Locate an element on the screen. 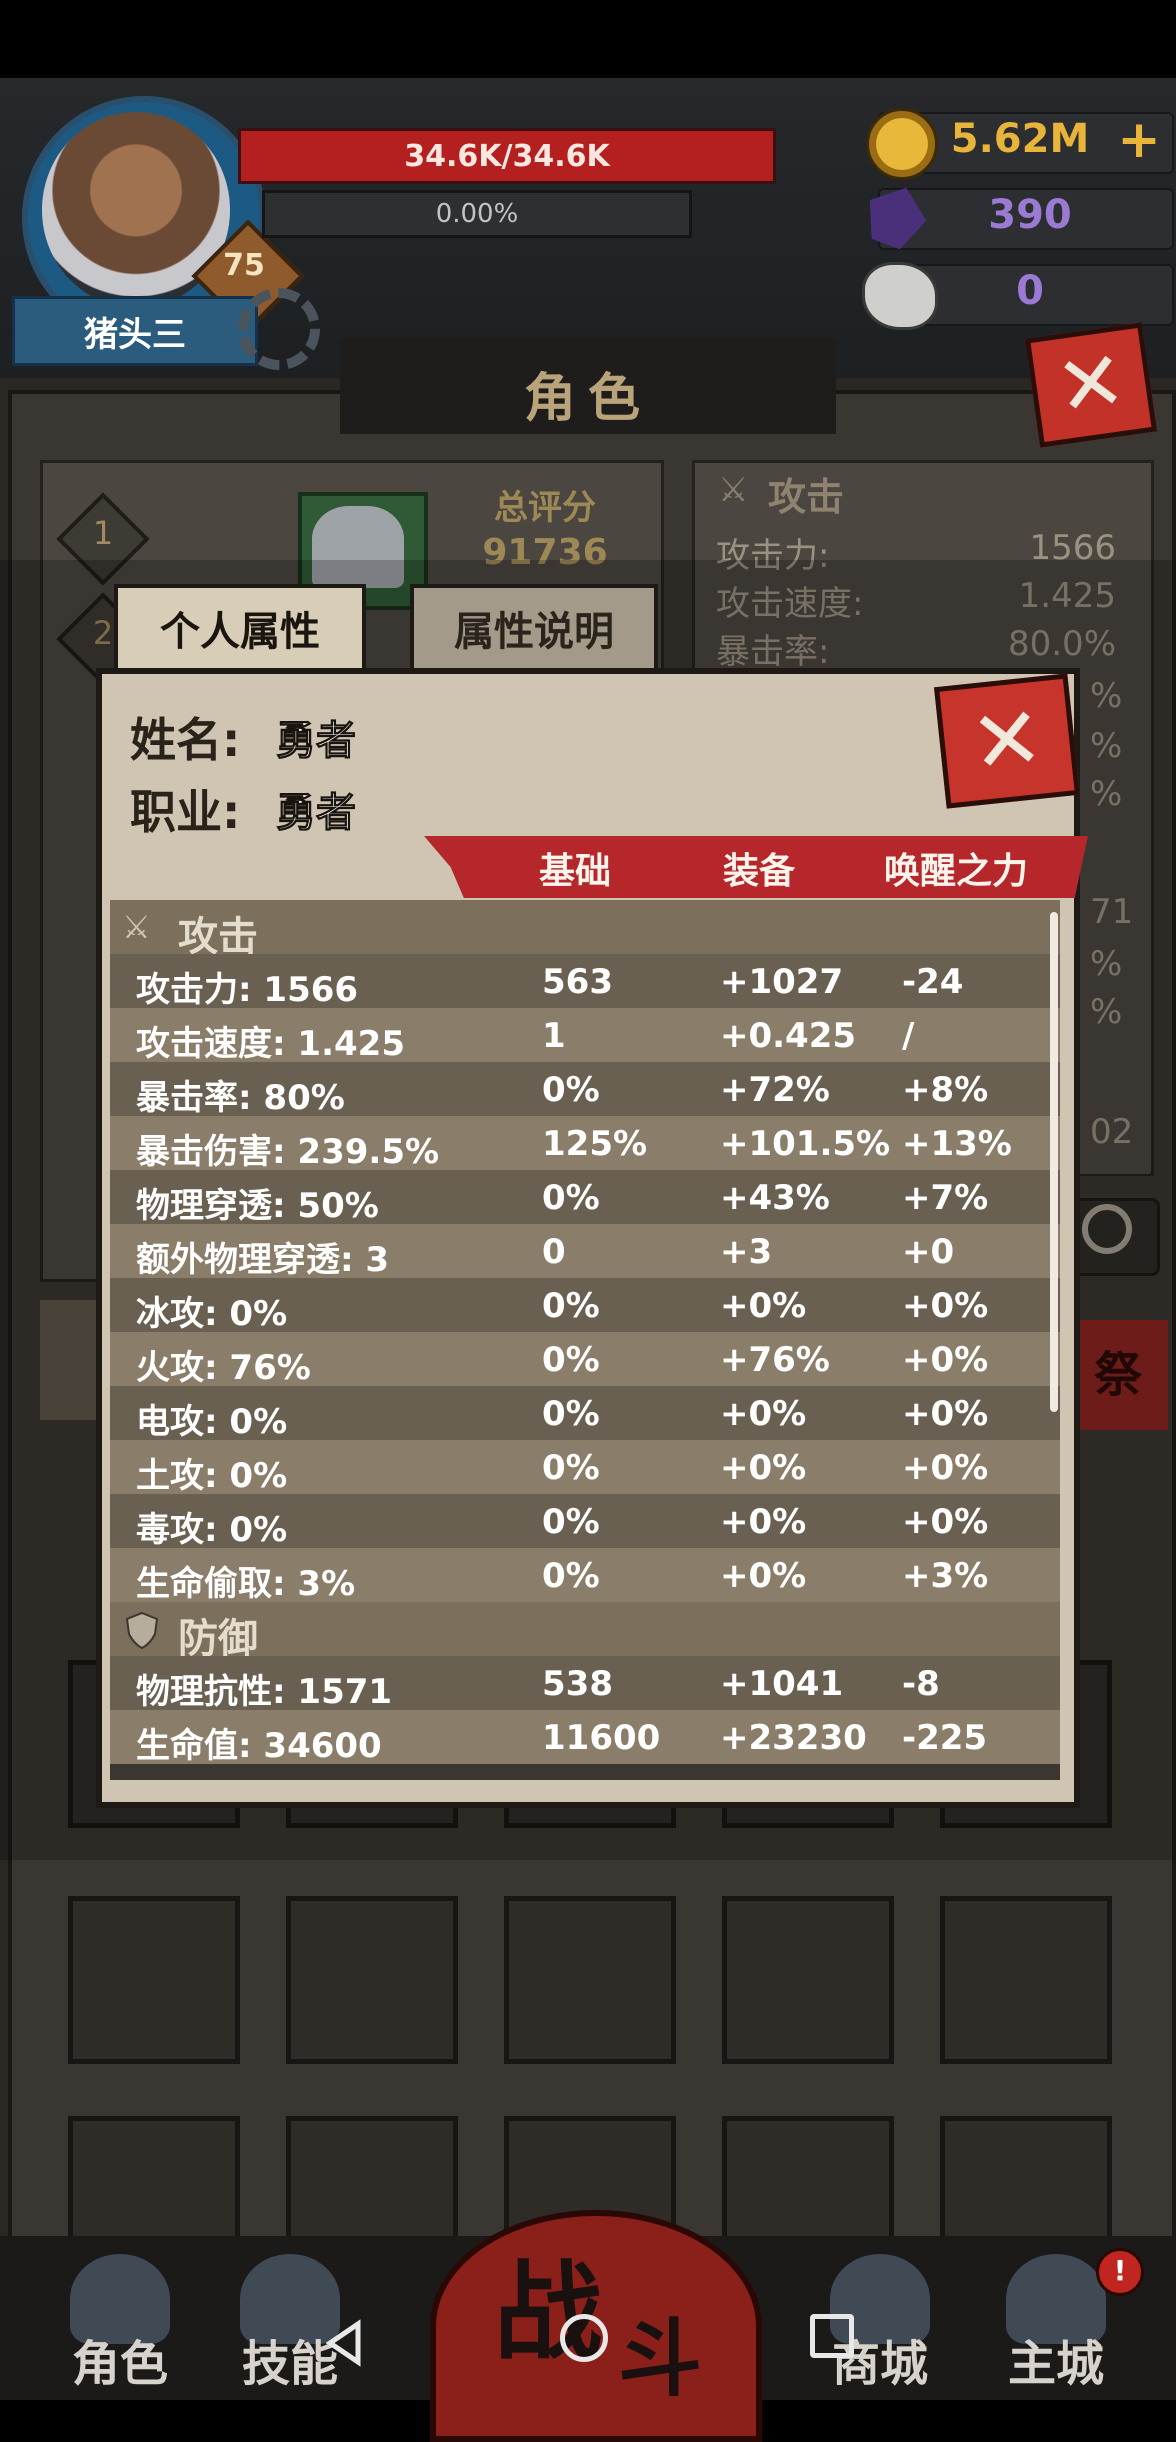  stat-equipment: +101.5% is located at coordinates (805, 1144).